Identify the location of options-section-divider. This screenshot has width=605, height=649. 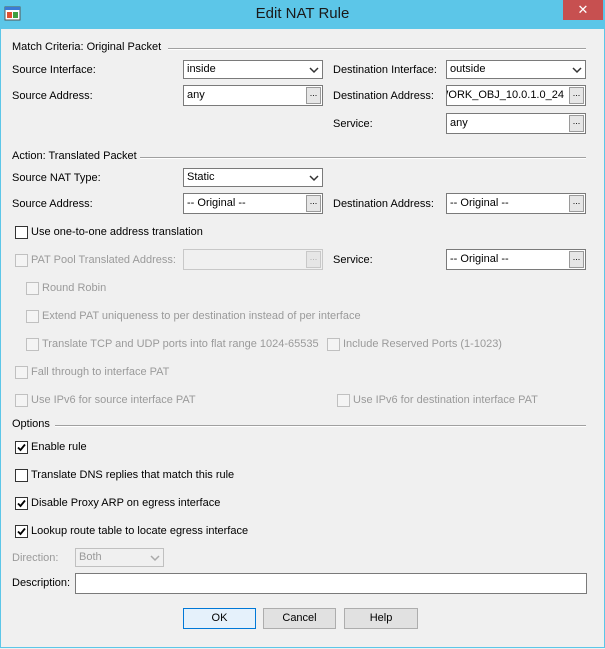
(320, 426).